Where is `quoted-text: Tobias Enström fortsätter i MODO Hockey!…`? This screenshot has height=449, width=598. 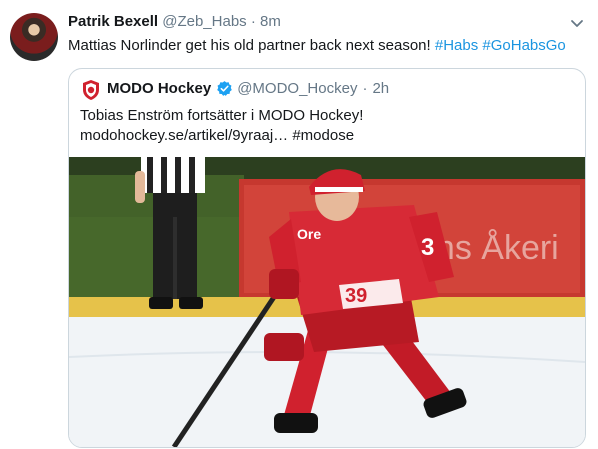 quoted-text: Tobias Enström fortsätter i MODO Hockey!… is located at coordinates (221, 126).